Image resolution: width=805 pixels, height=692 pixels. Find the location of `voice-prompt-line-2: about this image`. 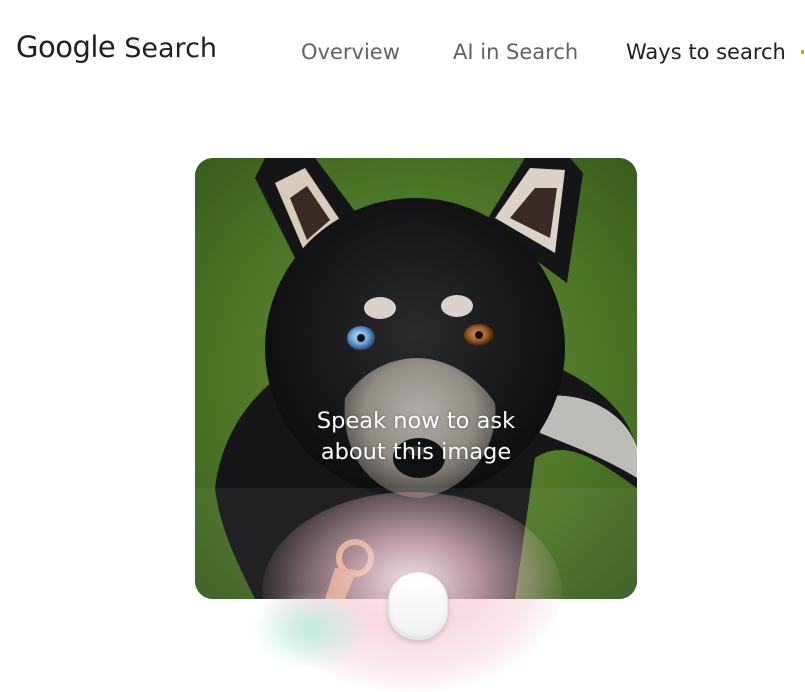

voice-prompt-line-2: about this image is located at coordinates (416, 452).